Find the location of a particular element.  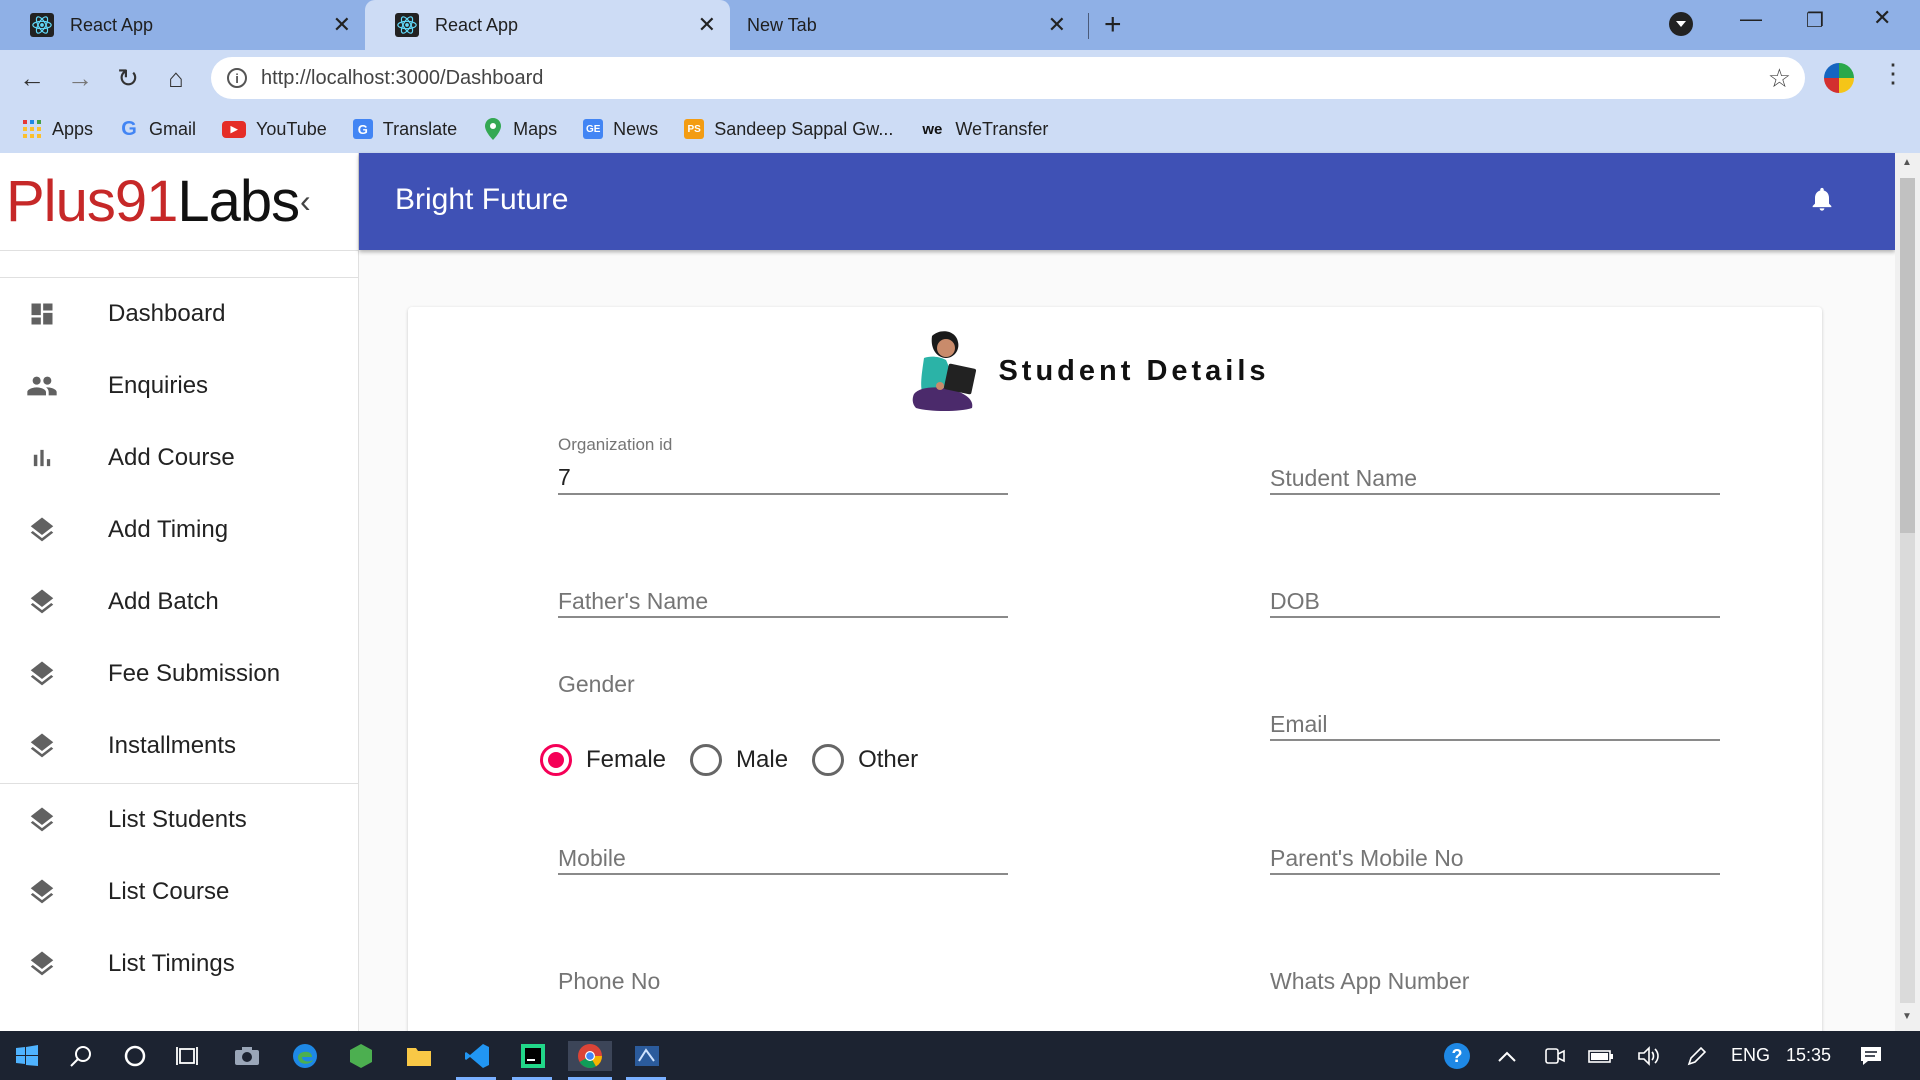

radio-checked is located at coordinates (556, 760).